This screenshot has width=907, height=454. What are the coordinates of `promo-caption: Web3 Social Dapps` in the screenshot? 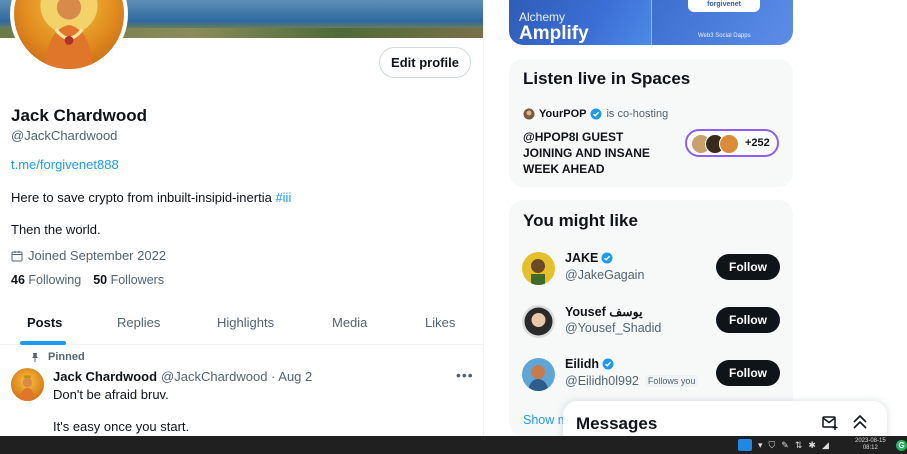 It's located at (724, 36).